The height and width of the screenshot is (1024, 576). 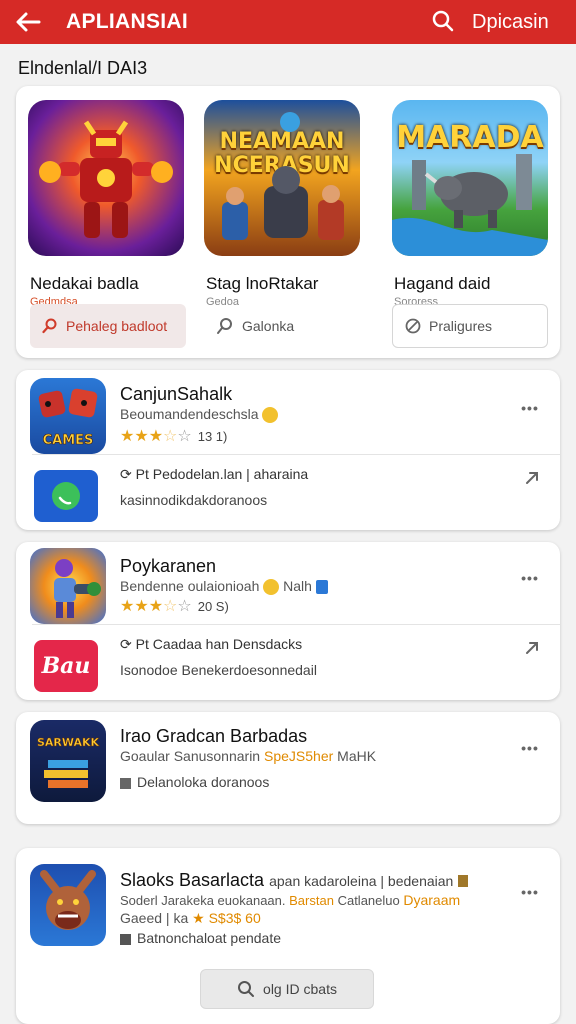 I want to click on app-name: CanjunSahalk, so click(x=176, y=394).